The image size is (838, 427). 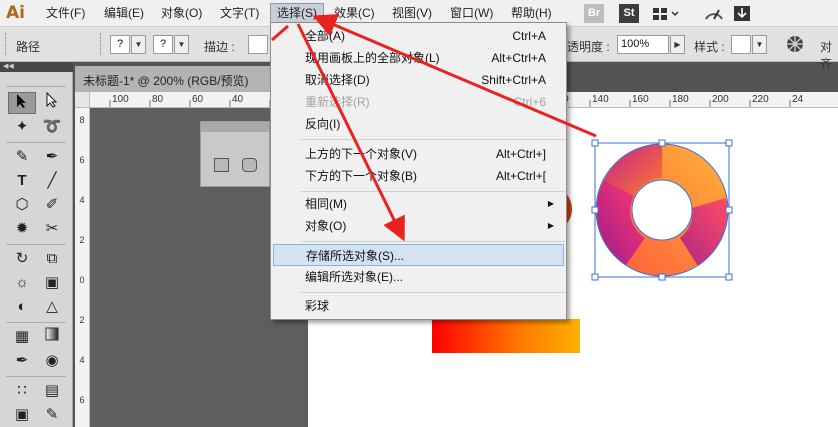 What do you see at coordinates (22, 307) in the screenshot?
I see `shape-builder-icon: ◐` at bounding box center [22, 307].